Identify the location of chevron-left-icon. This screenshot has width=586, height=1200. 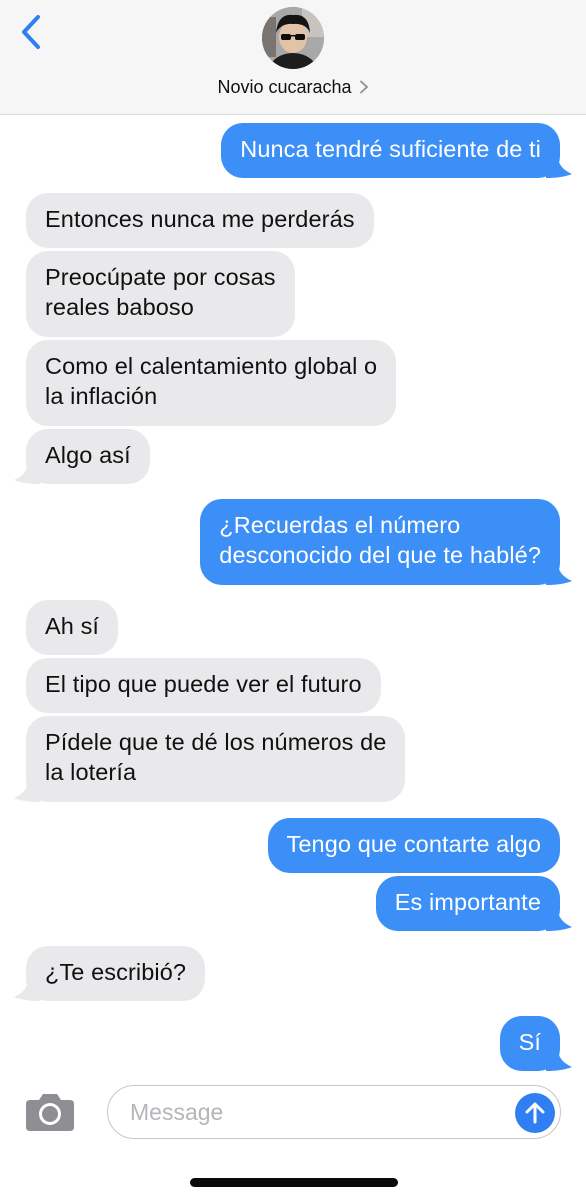
(31, 32).